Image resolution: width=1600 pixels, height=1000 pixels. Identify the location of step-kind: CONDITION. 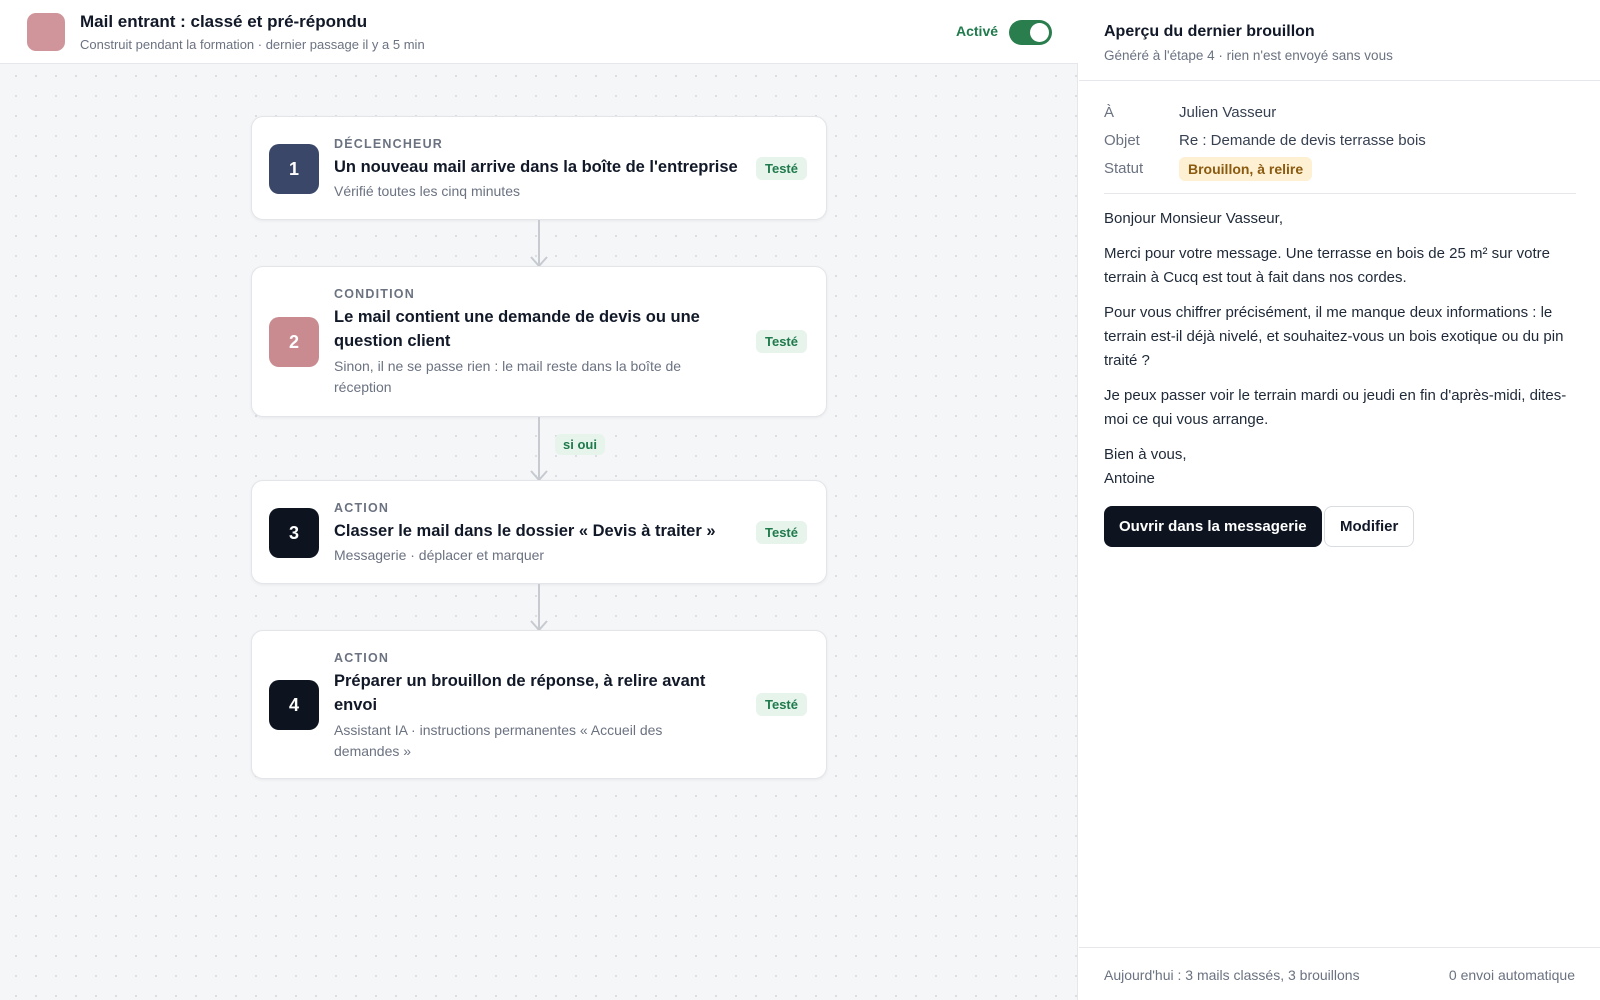
(374, 294).